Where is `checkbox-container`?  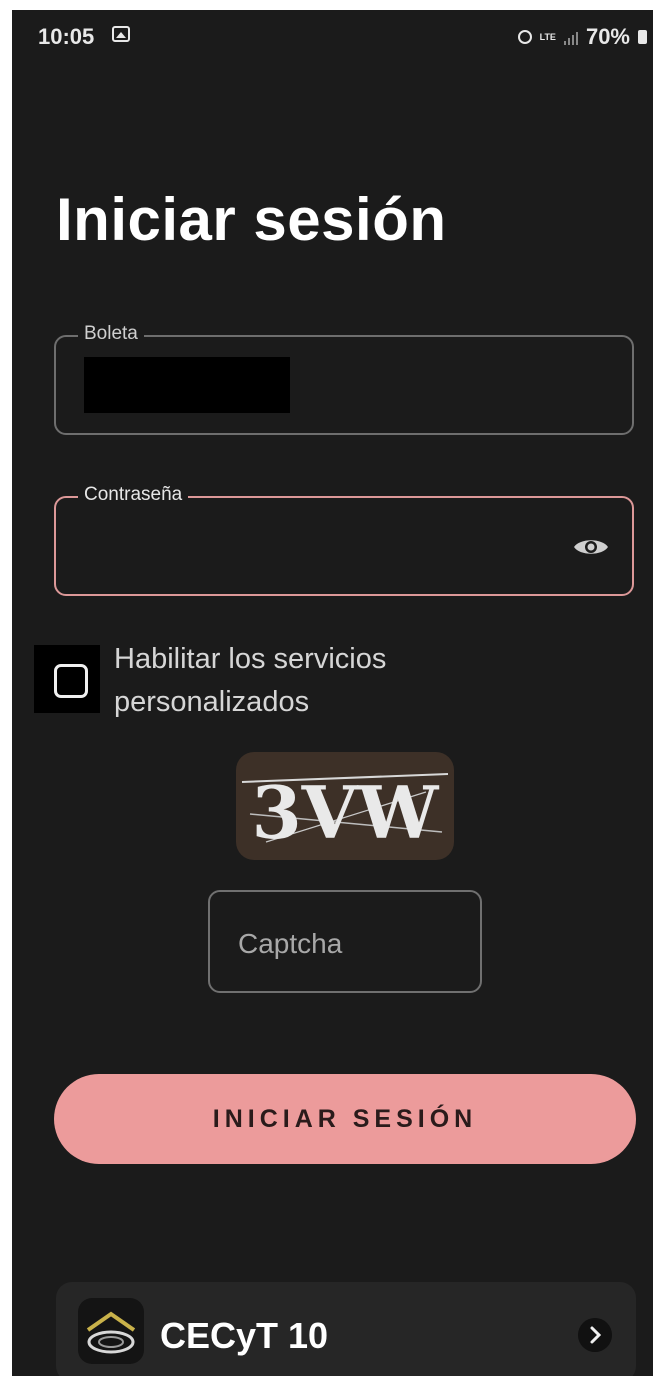 checkbox-container is located at coordinates (67, 679).